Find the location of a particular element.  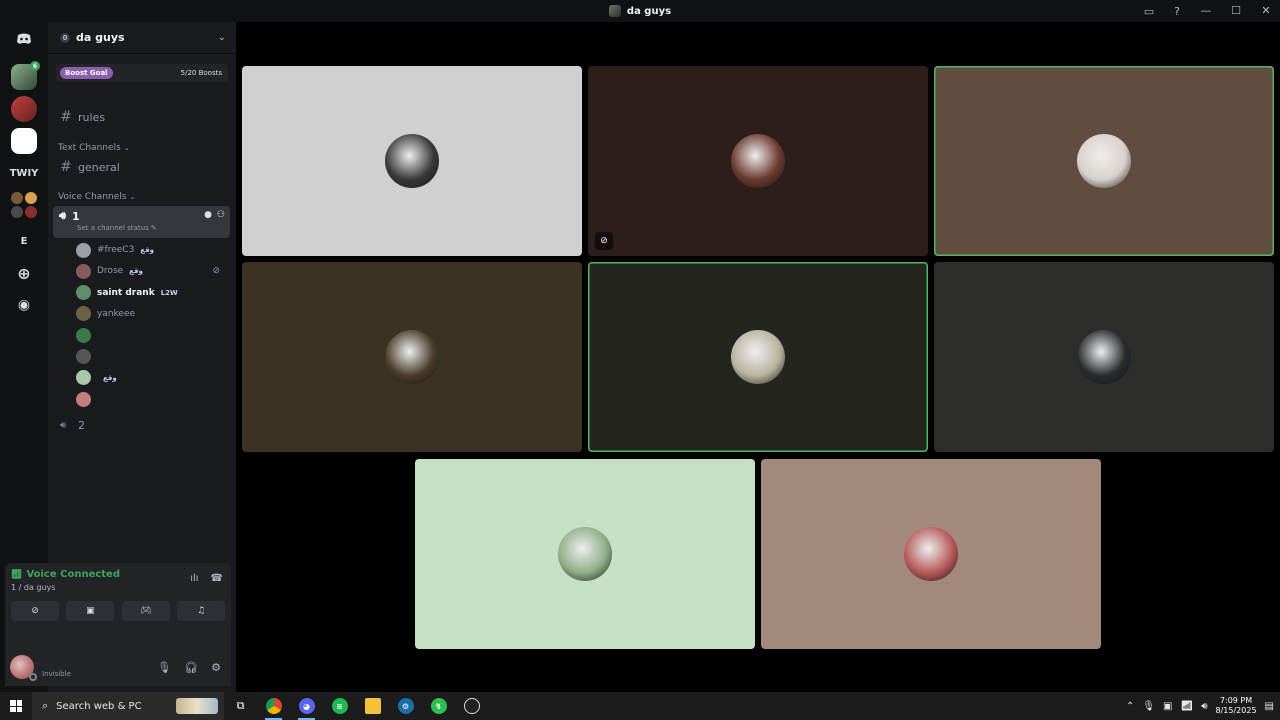

server-da-guys: 6 is located at coordinates (25, 75).